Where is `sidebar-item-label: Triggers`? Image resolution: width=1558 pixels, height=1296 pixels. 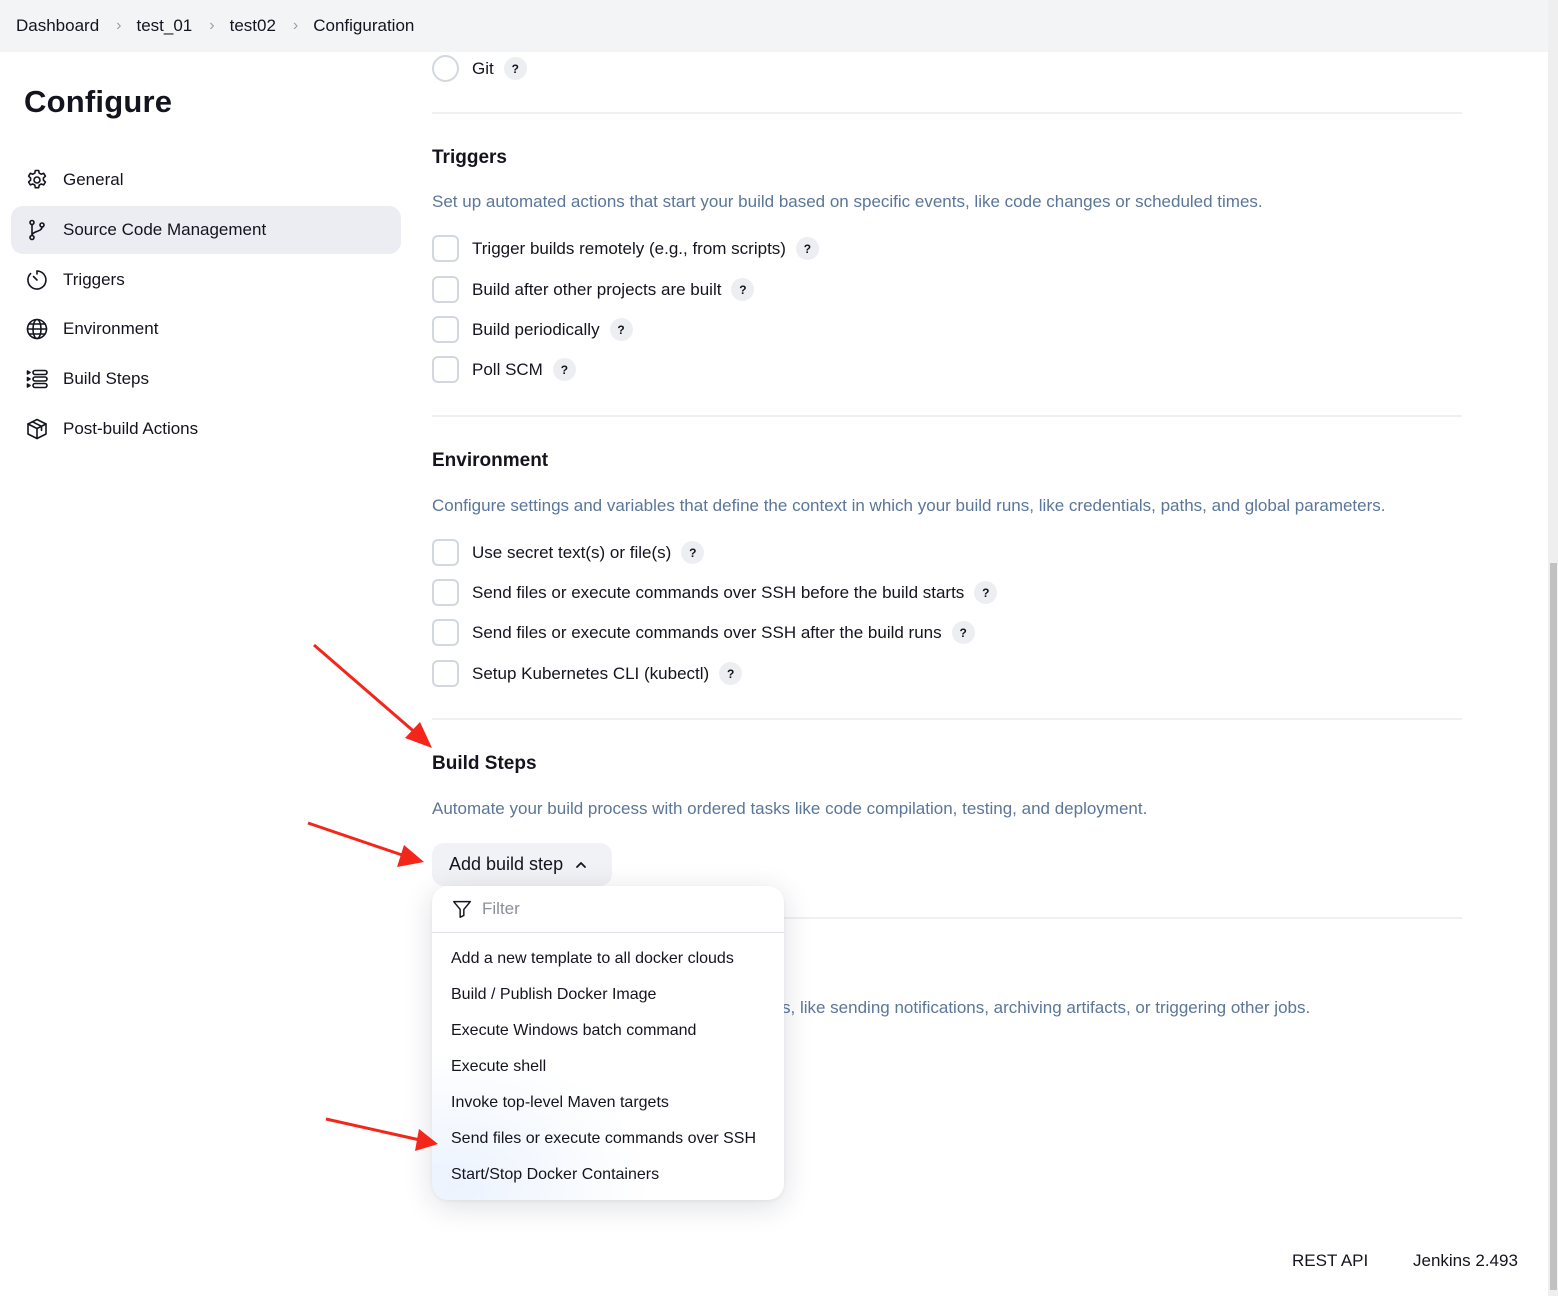
sidebar-item-label: Triggers is located at coordinates (94, 279).